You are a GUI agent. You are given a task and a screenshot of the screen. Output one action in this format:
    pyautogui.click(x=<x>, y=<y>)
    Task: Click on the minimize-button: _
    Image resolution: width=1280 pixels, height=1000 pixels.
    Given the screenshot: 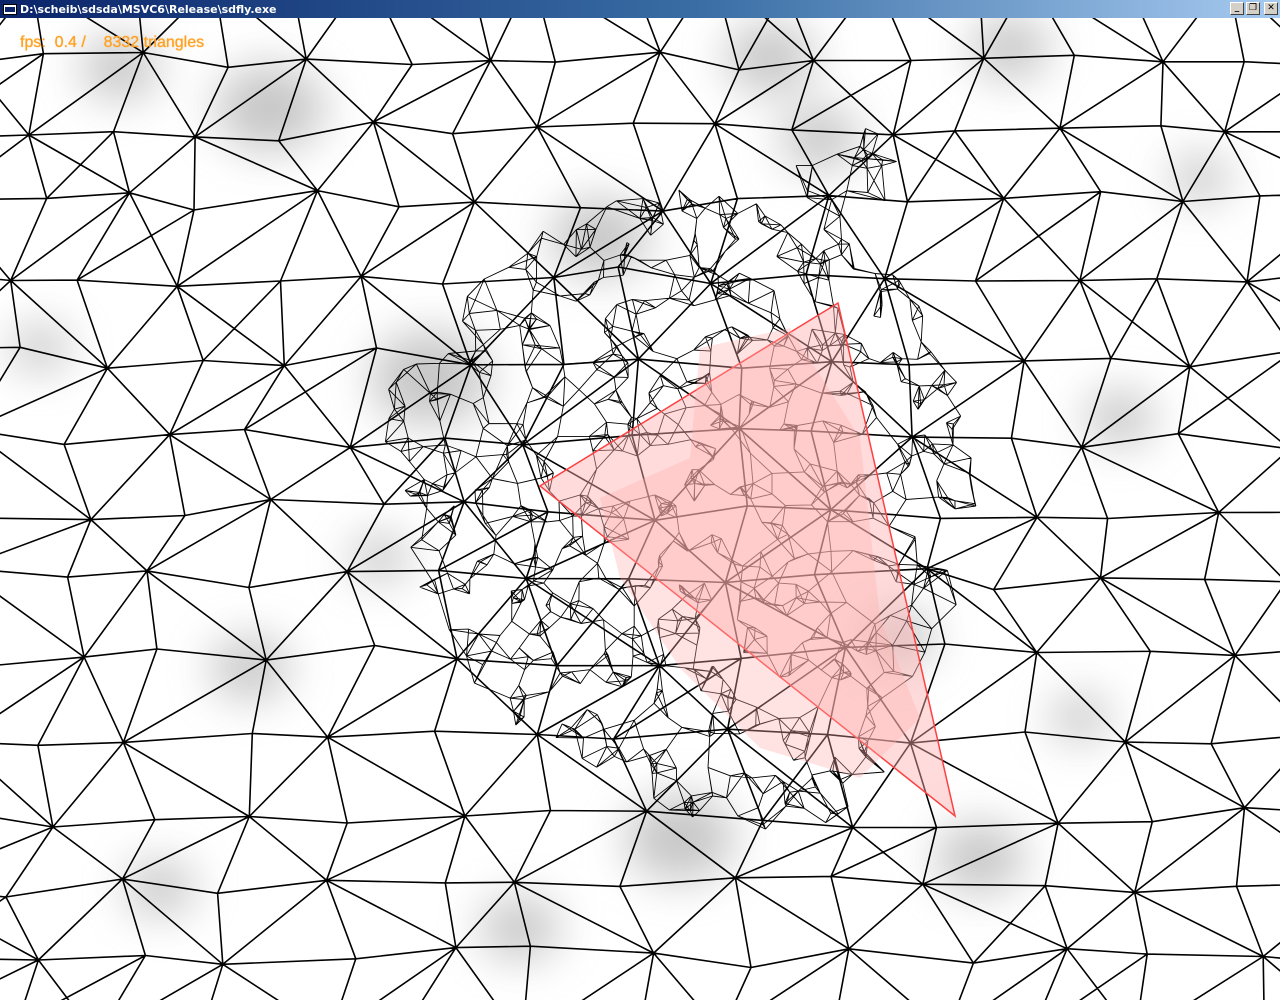 What is the action you would take?
    pyautogui.click(x=1237, y=8)
    